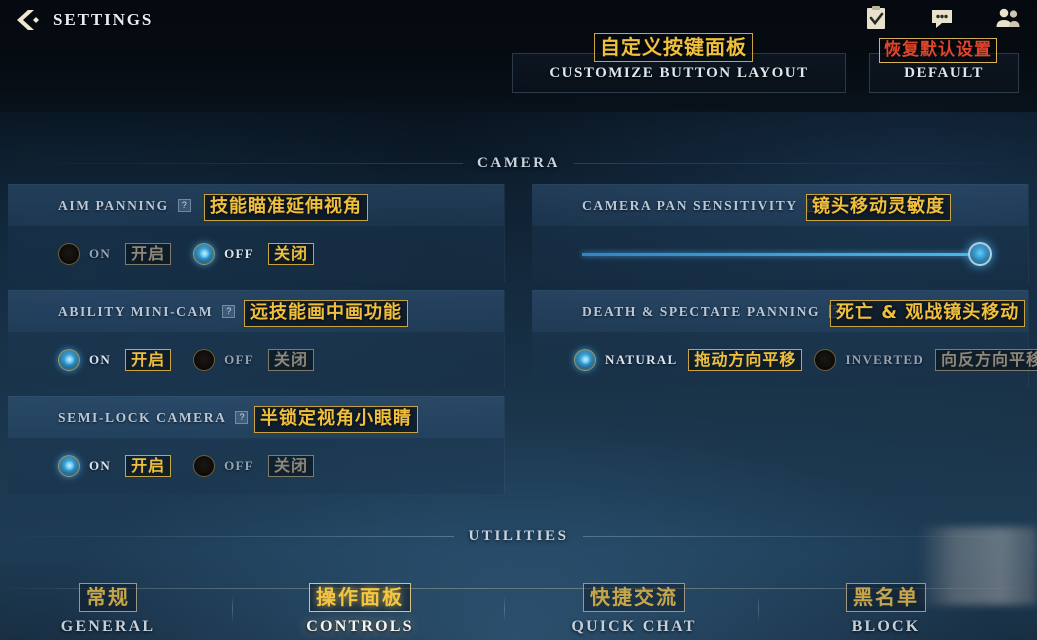 This screenshot has height=640, width=1037. Describe the element at coordinates (805, 360) in the screenshot. I see `radio-group-death-spectate-panning: NATURAL 拖动方向平移 INVERTED 向反方向平移` at that location.